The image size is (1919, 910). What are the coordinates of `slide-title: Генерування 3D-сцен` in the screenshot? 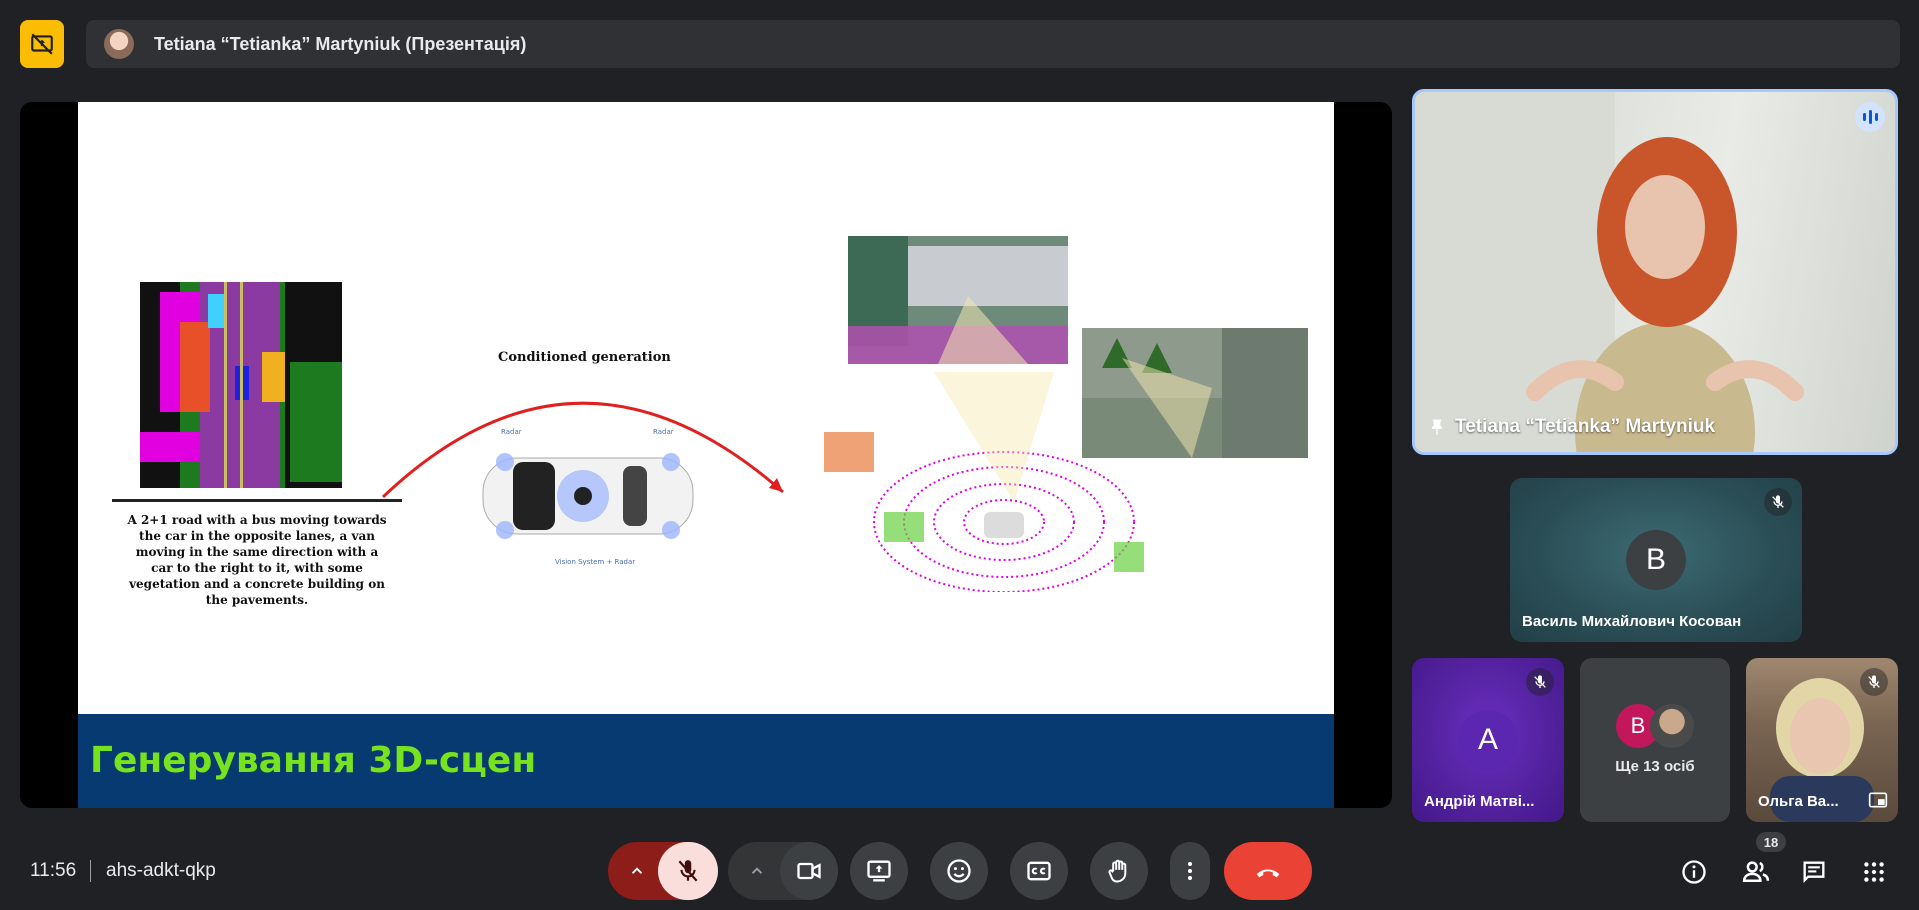 It's located at (313, 760).